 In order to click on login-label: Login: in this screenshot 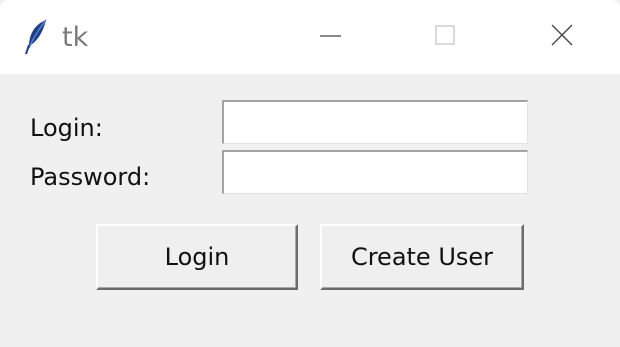, I will do `click(66, 128)`.